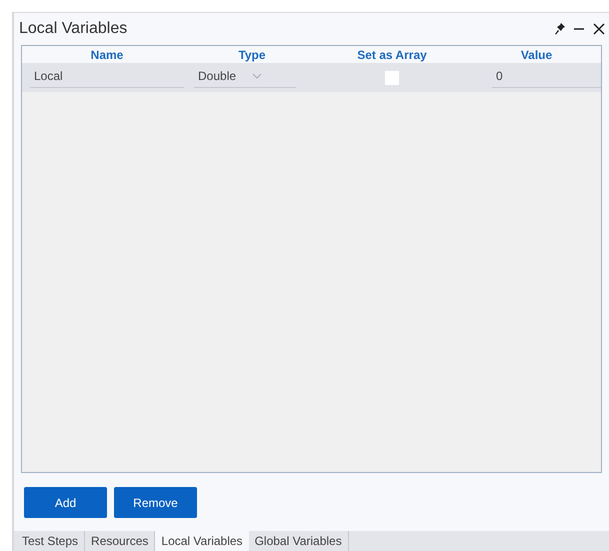  Describe the element at coordinates (155, 502) in the screenshot. I see `action-button: Remove` at that location.